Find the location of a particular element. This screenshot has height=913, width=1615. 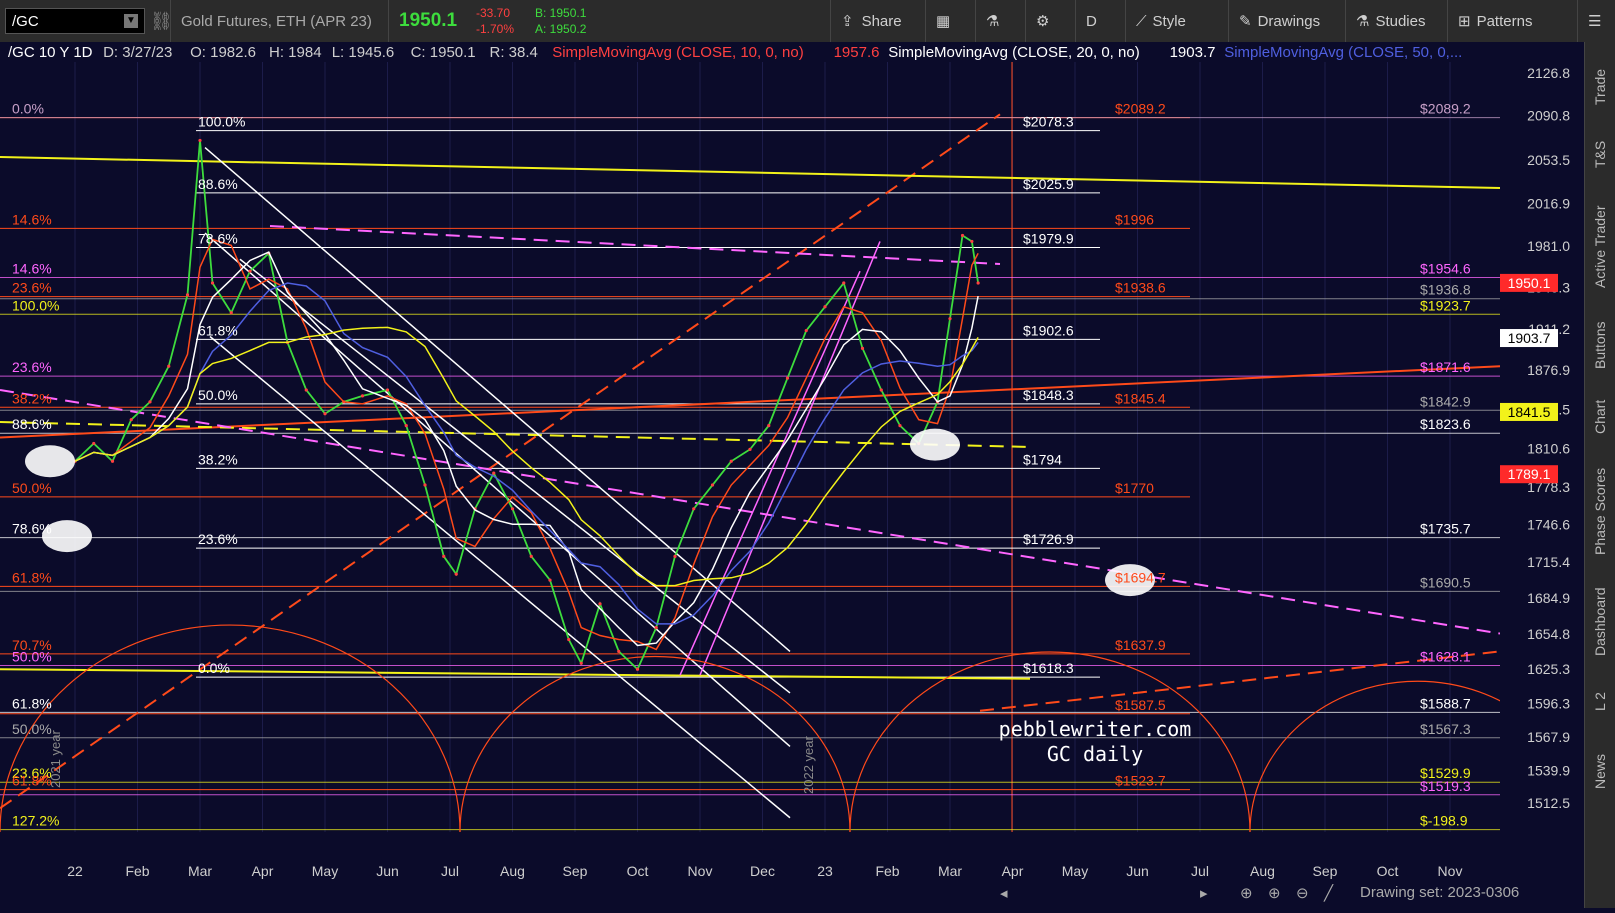

flask-button: ⚗ is located at coordinates (987, 21).